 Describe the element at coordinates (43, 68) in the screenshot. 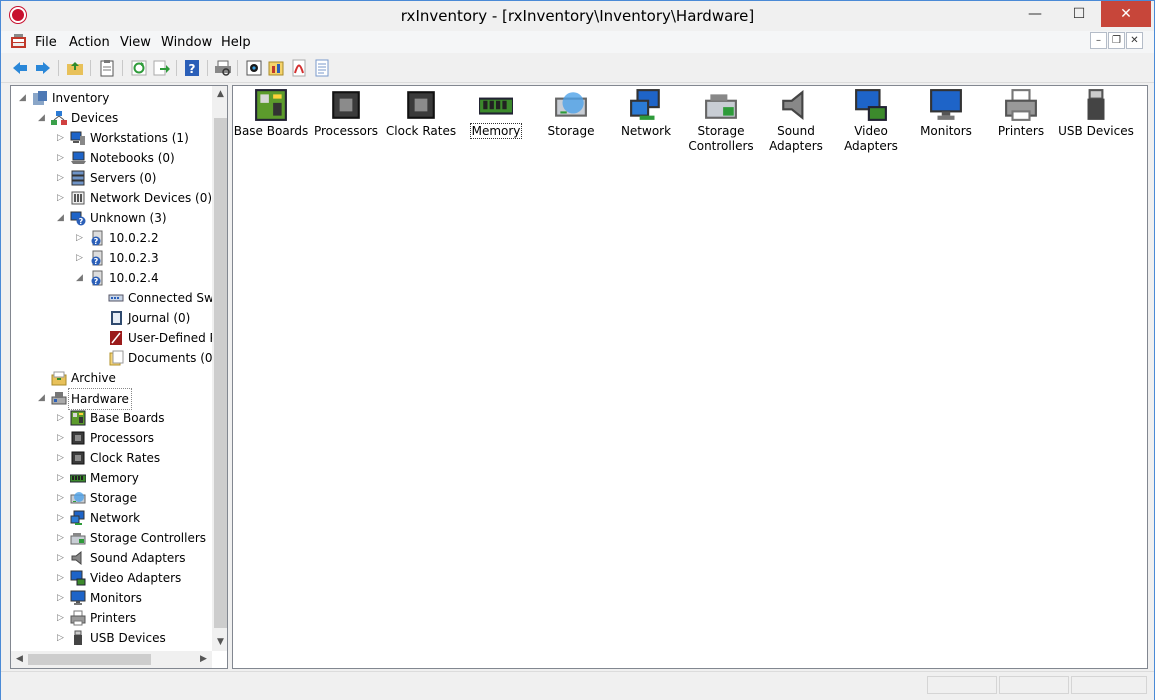

I see `forward-arrow-icon` at that location.